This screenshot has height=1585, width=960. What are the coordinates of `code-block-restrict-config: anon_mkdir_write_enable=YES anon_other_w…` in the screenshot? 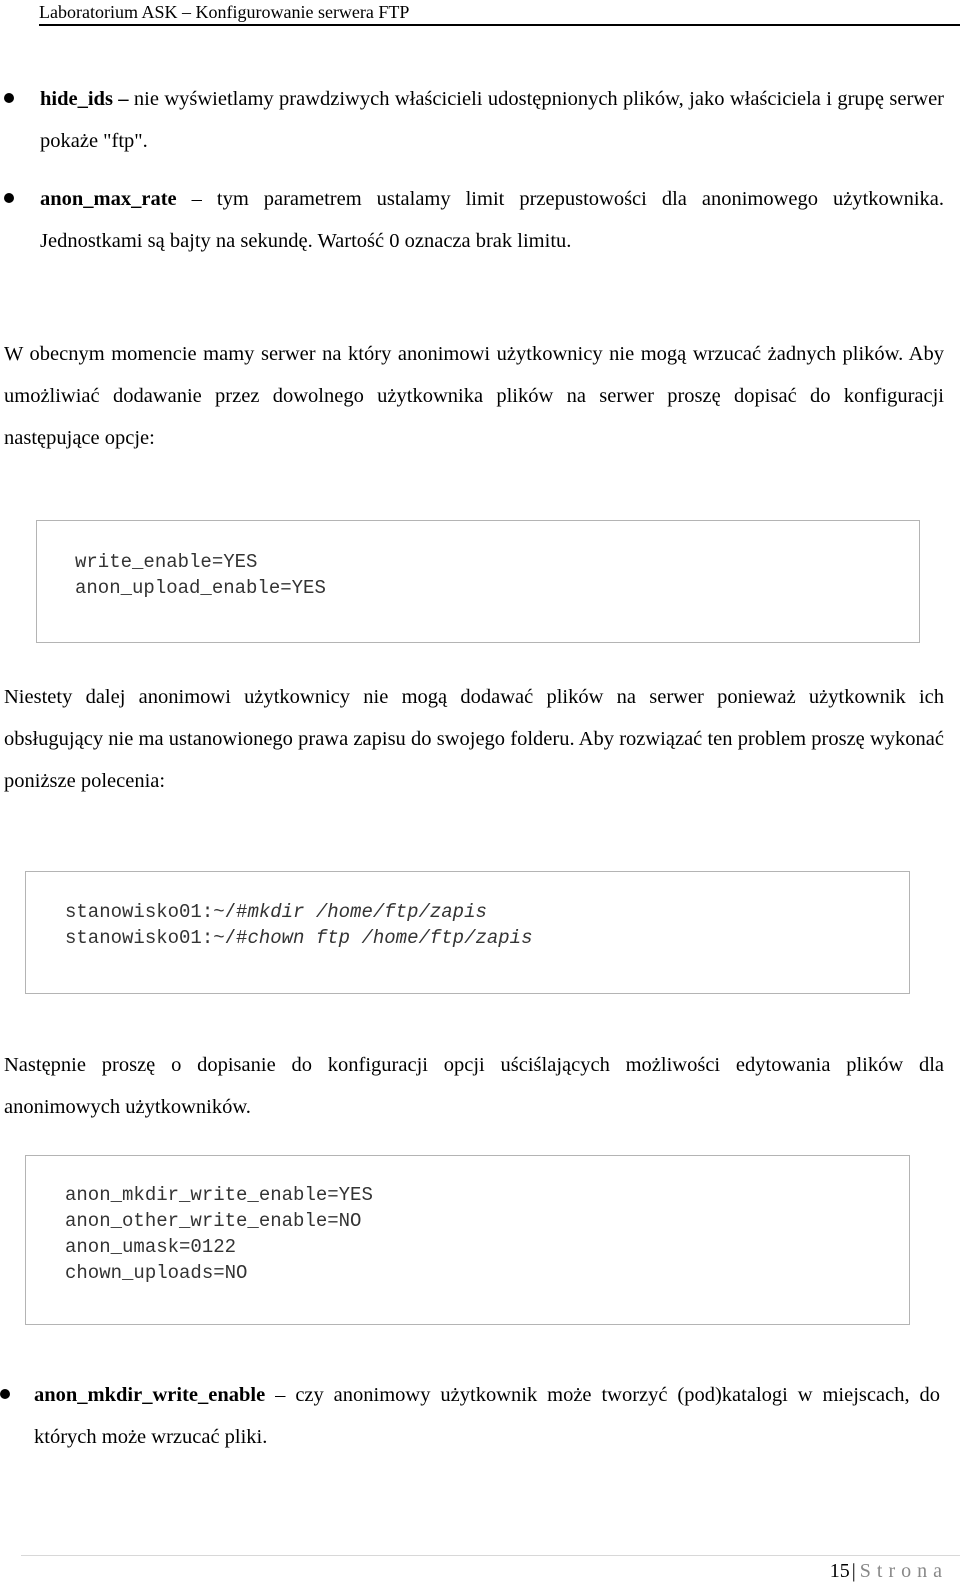 It's located at (467, 1240).